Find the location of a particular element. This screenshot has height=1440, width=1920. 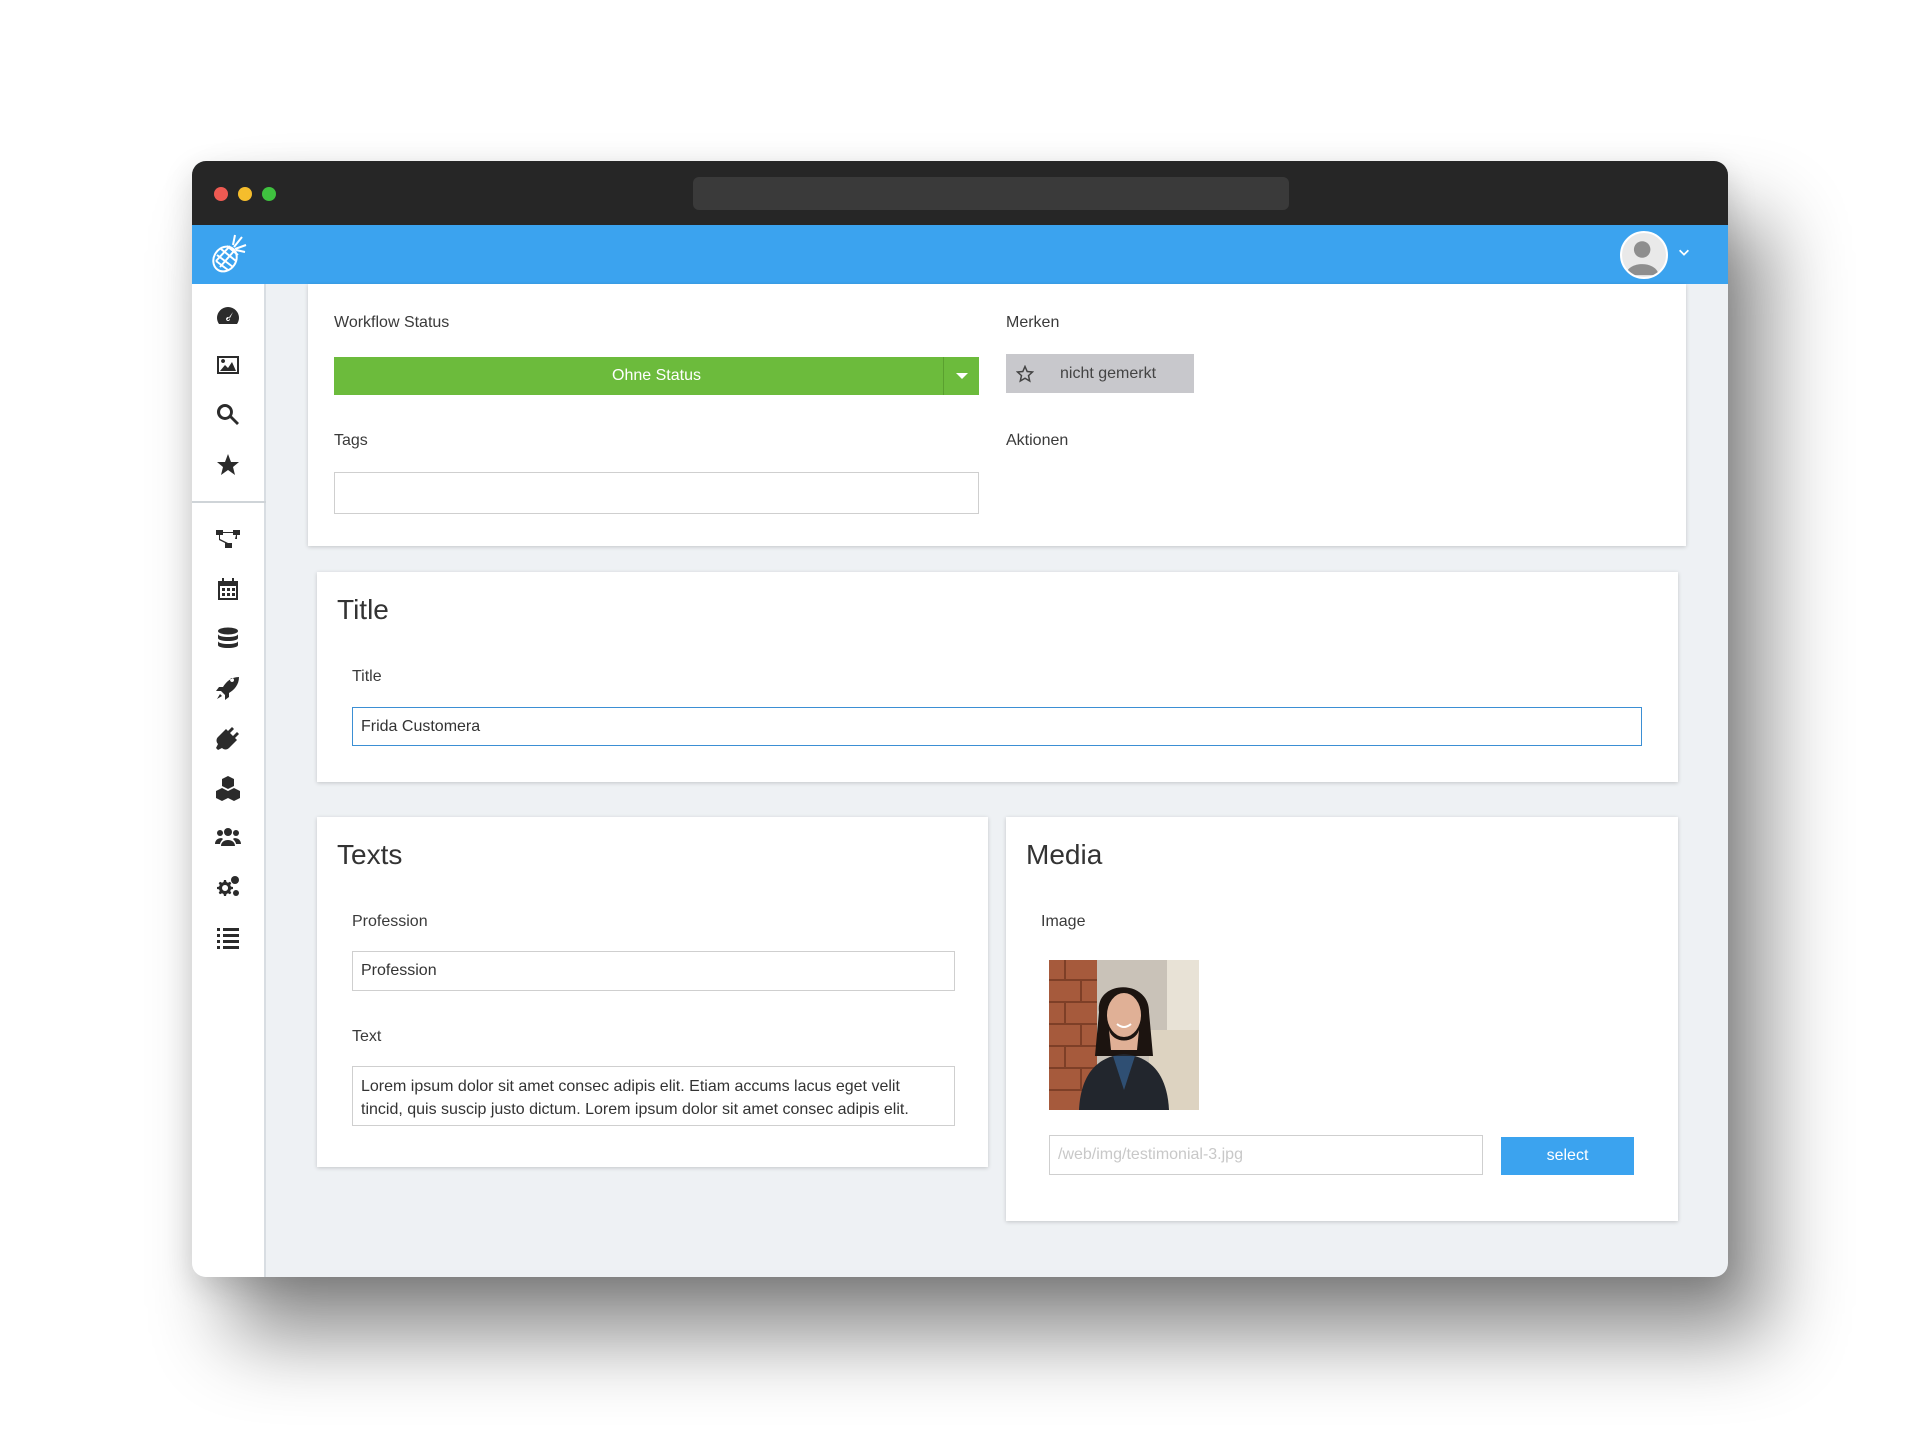

merken-label: Merken is located at coordinates (1033, 322).